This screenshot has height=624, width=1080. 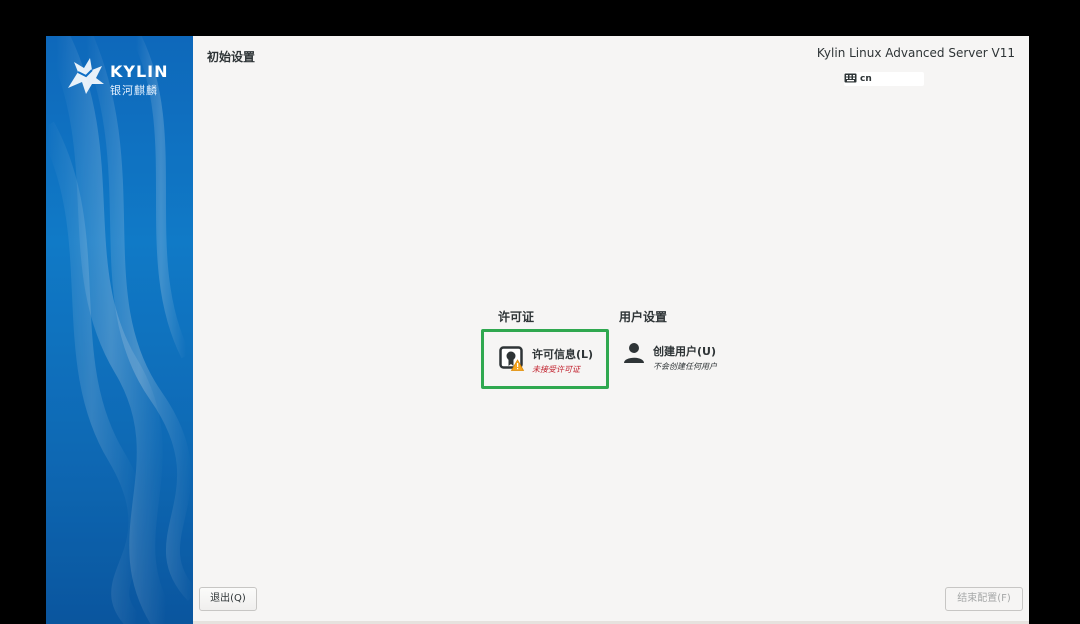 I want to click on create-user-spoke: 创建用户(U) 不会创建任何用户, so click(x=683, y=357).